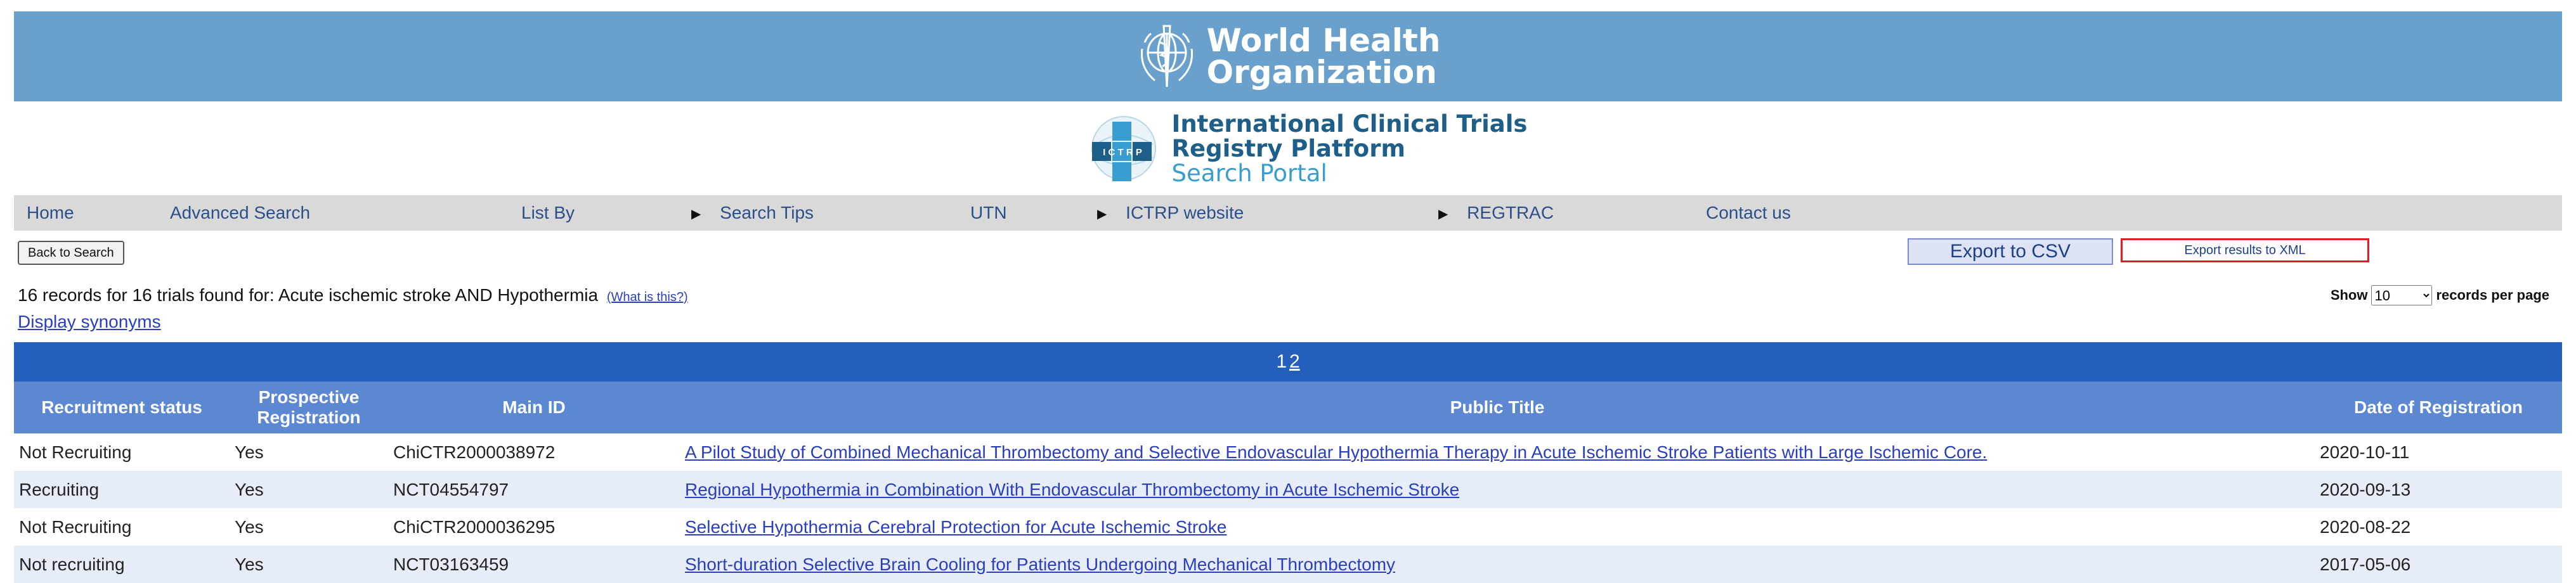 The image size is (2576, 583). I want to click on nav-contact-us: Contact us, so click(1749, 213).